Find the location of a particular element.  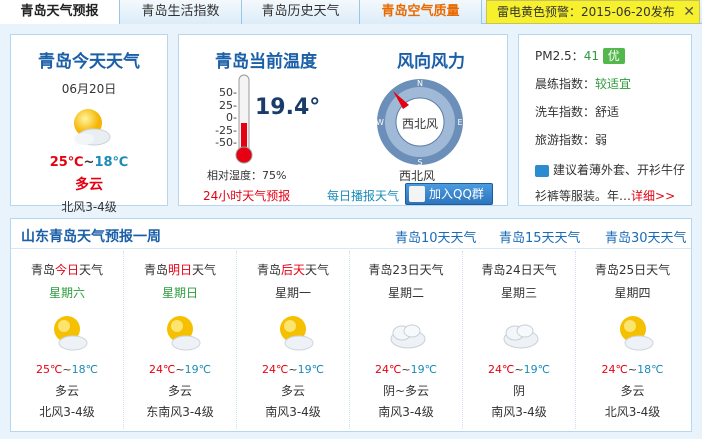

wind-direction-center: 西北风 is located at coordinates (419, 124).